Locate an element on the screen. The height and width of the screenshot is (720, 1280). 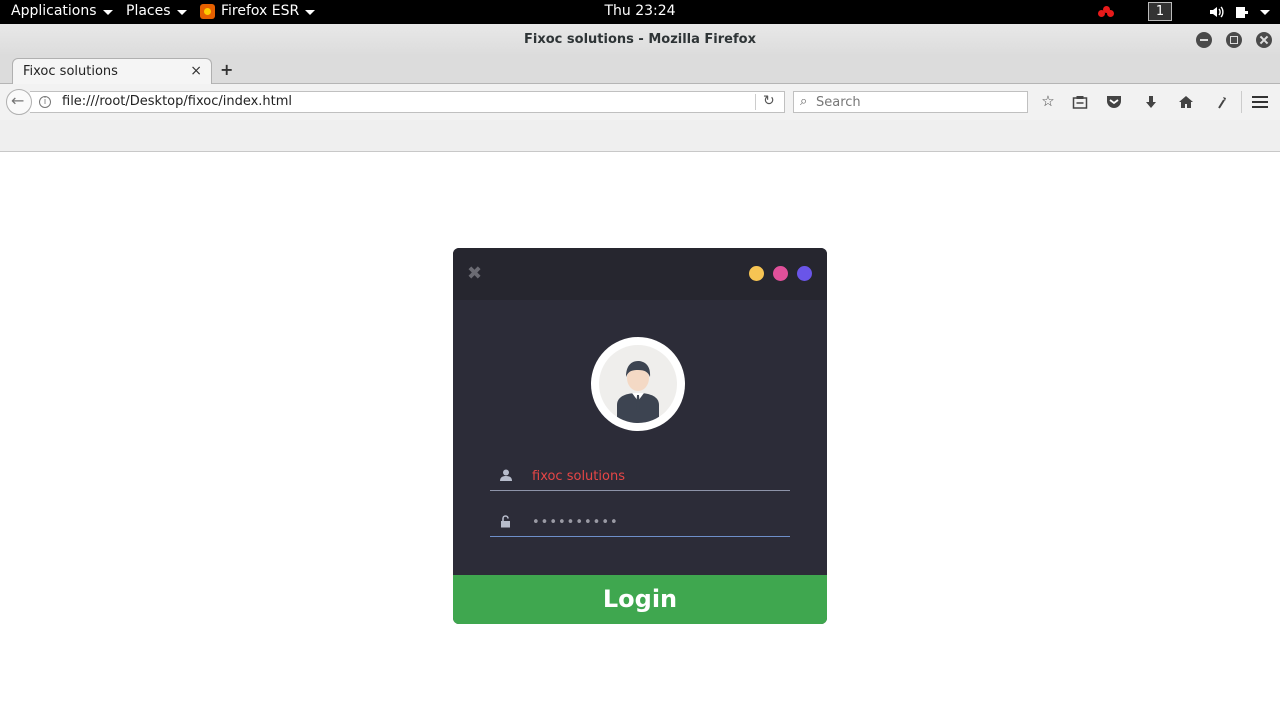
username-input is located at coordinates (657, 476).